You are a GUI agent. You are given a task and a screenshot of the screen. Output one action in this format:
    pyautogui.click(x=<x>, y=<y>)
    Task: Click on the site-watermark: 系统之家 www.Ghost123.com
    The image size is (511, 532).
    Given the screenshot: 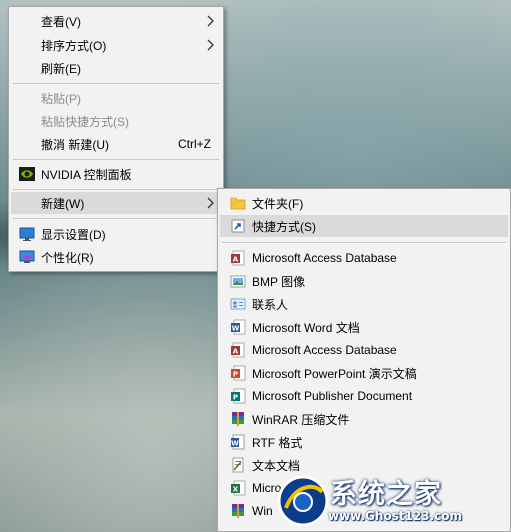 What is the action you would take?
    pyautogui.click(x=391, y=501)
    